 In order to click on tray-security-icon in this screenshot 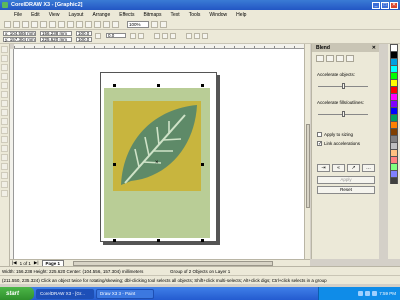, I will do `click(375, 293)`.